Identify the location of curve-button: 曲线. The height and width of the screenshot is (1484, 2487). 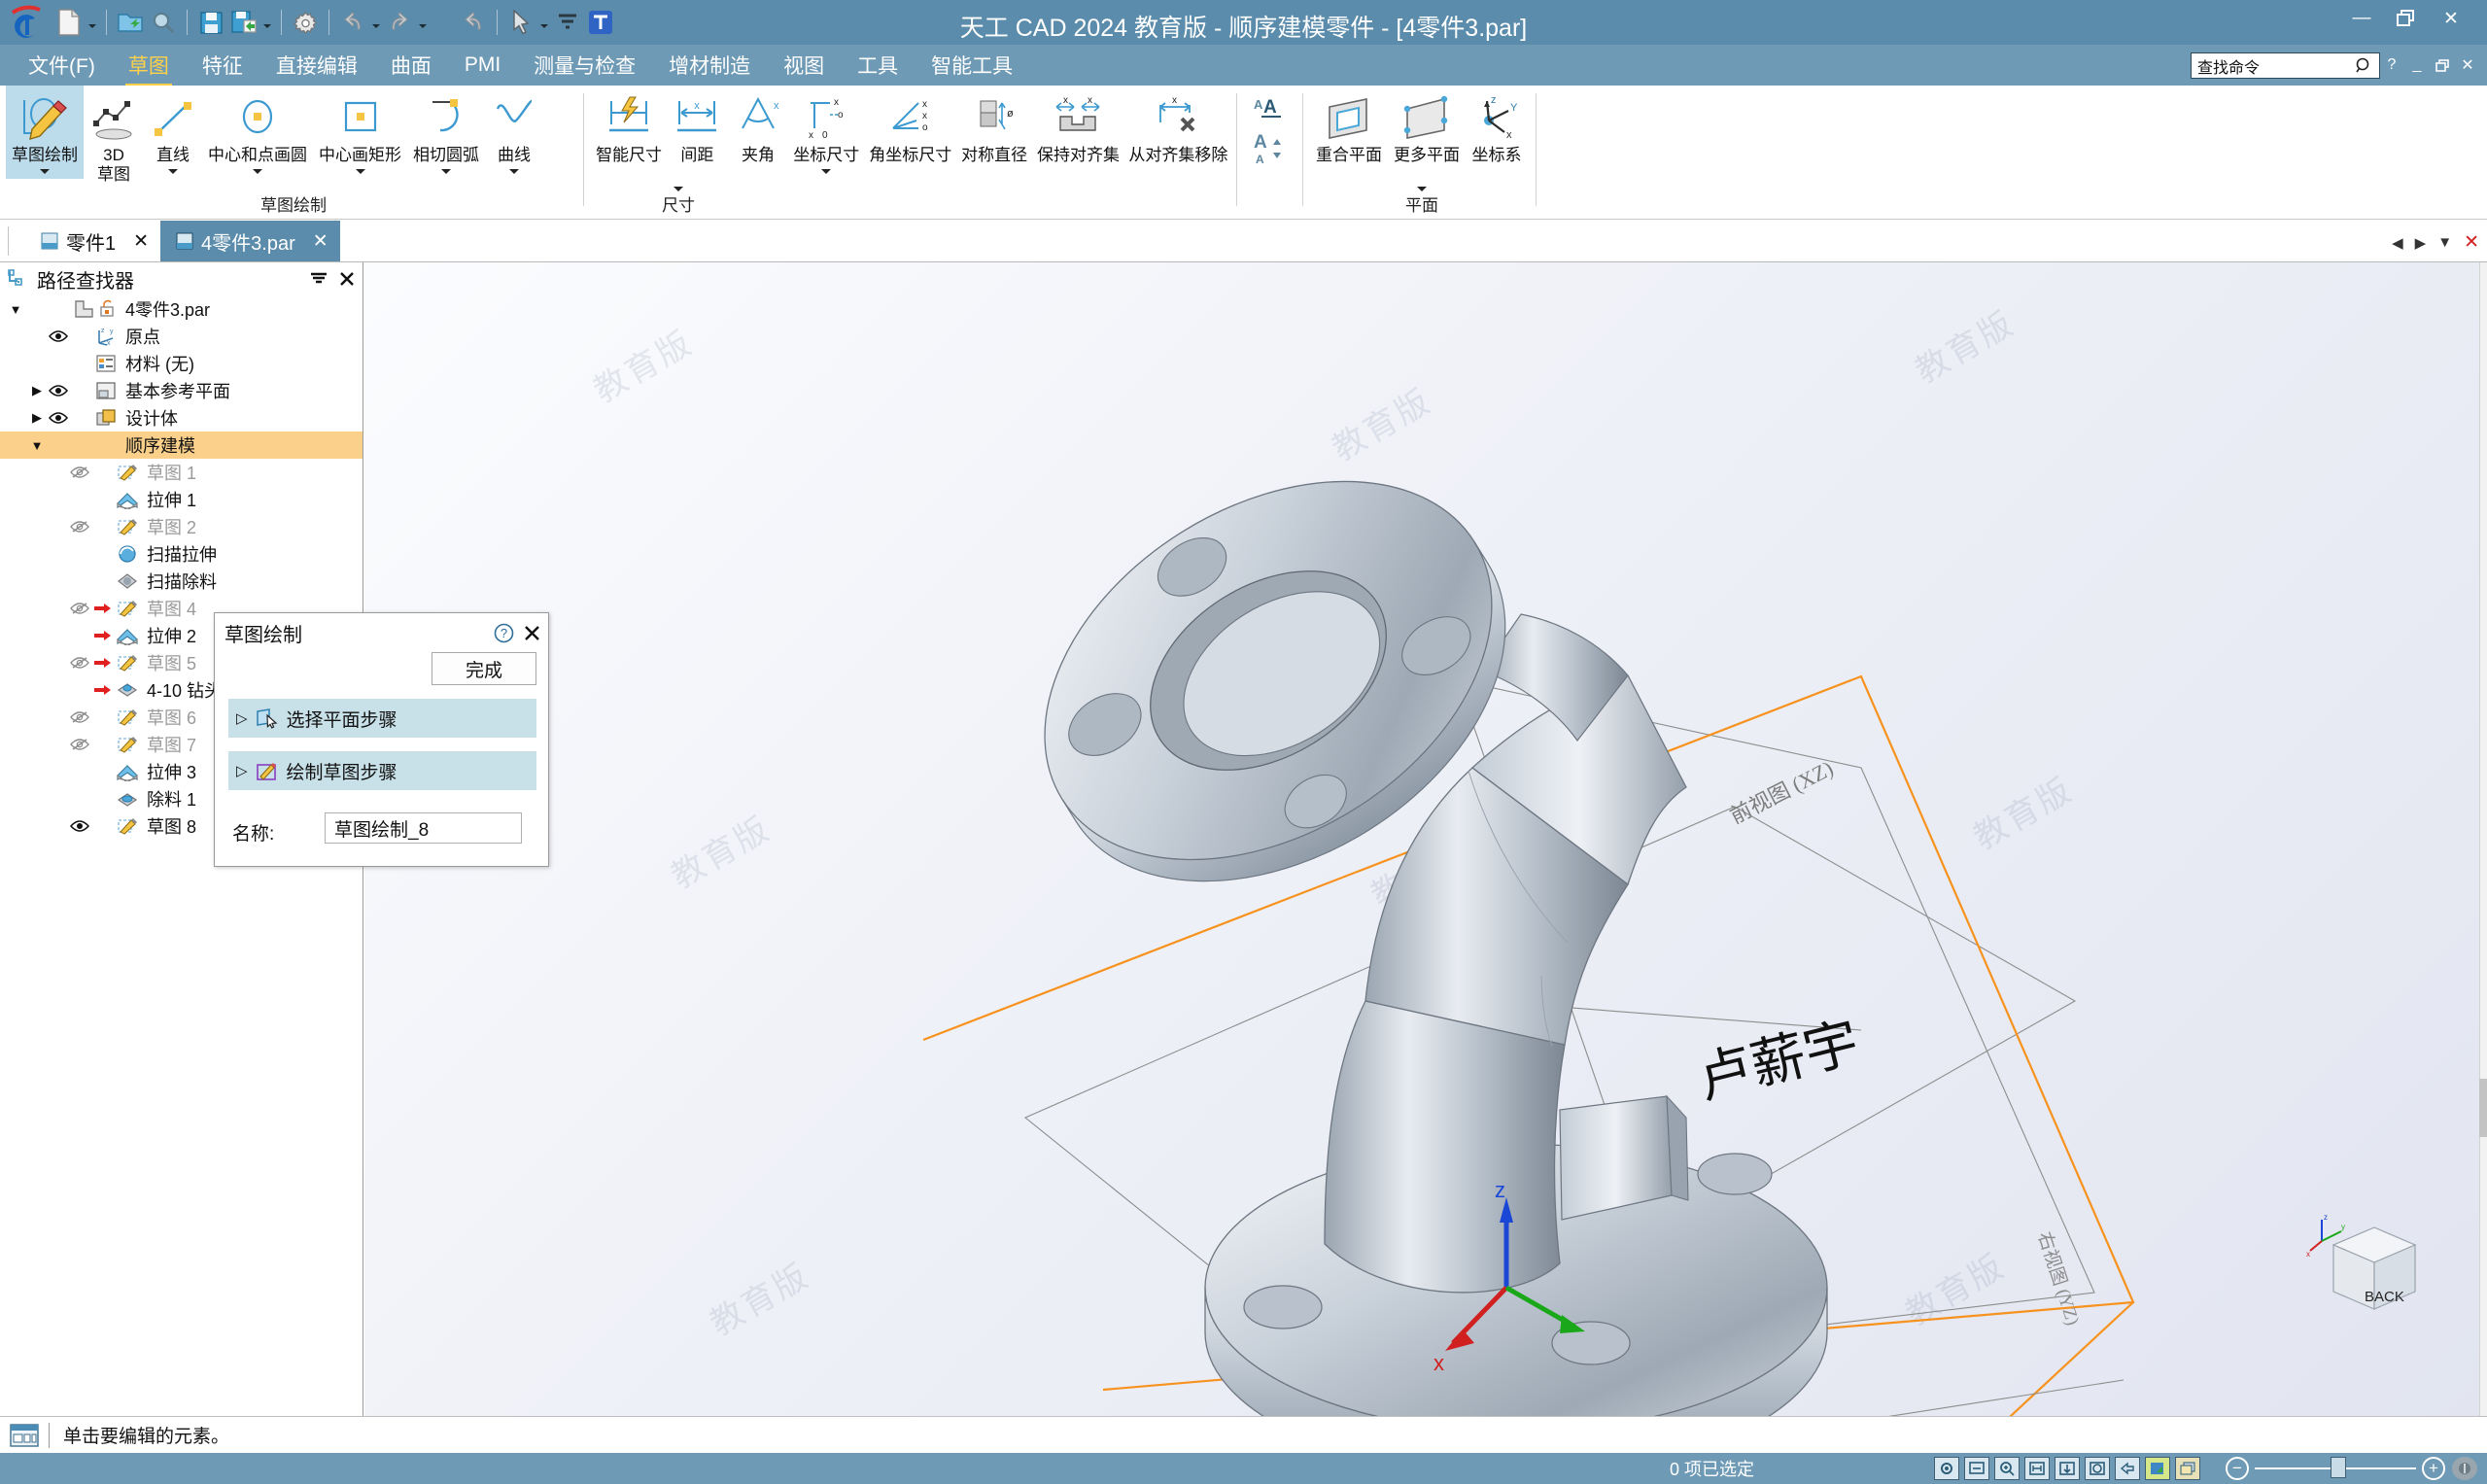
(514, 132).